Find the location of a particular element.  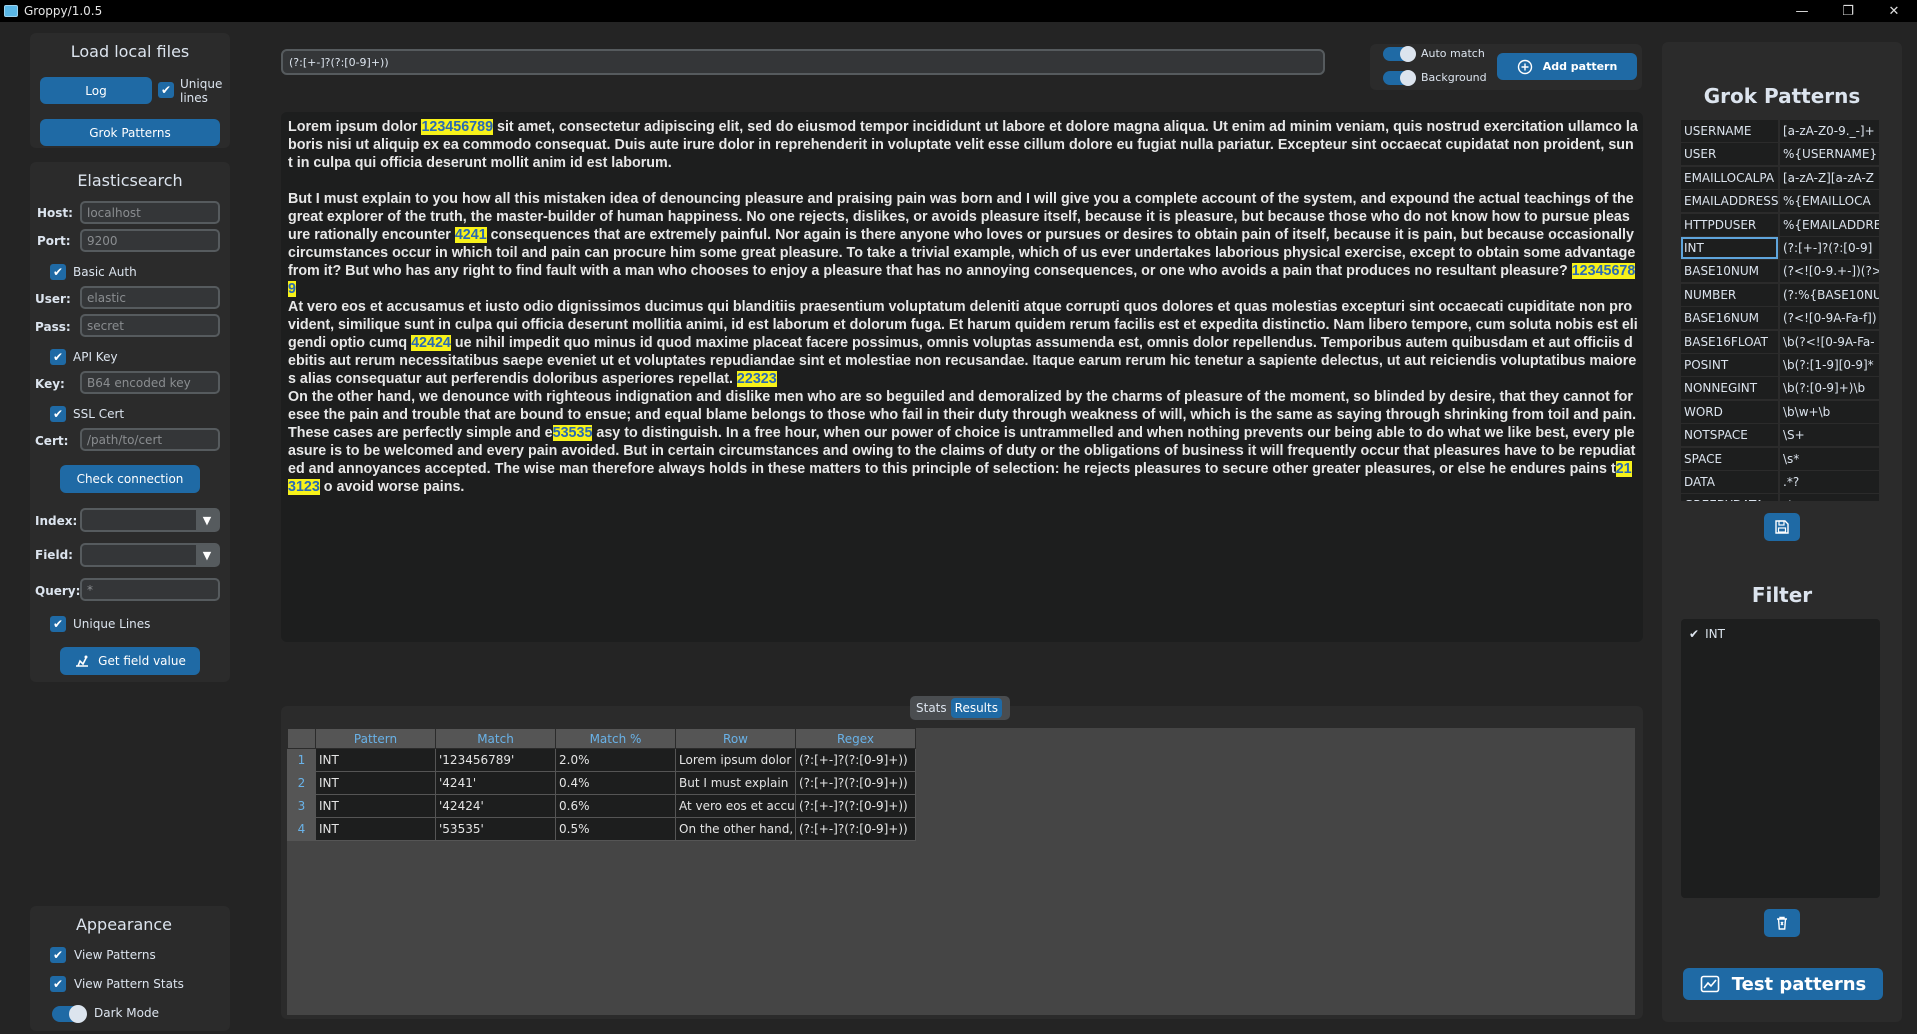

grok-pattern-regex: \s* is located at coordinates (1829, 458).